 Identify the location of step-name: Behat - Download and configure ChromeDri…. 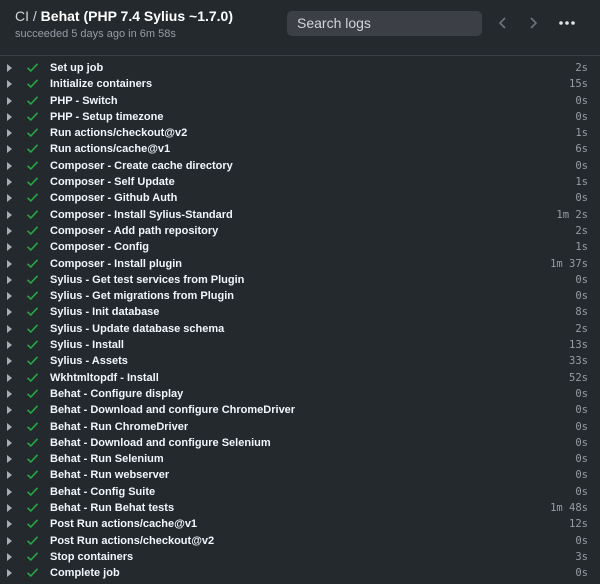
(173, 410).